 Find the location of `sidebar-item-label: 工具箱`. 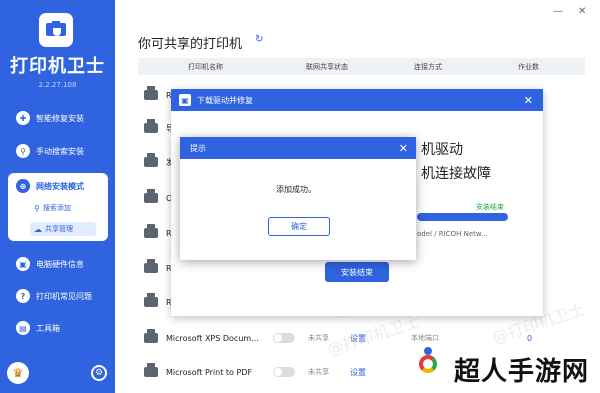

sidebar-item-label: 工具箱 is located at coordinates (48, 328).